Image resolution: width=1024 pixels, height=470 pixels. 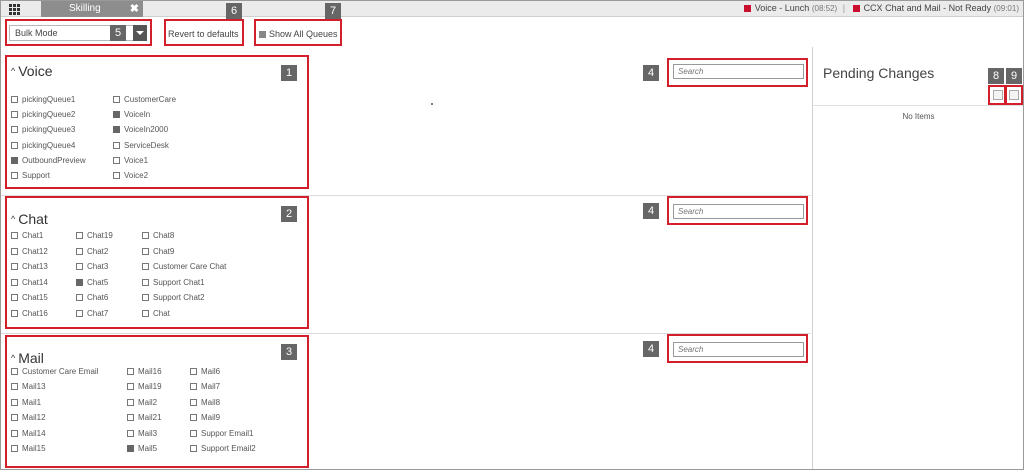 What do you see at coordinates (118, 33) in the screenshot?
I see `annotation-badge: 5` at bounding box center [118, 33].